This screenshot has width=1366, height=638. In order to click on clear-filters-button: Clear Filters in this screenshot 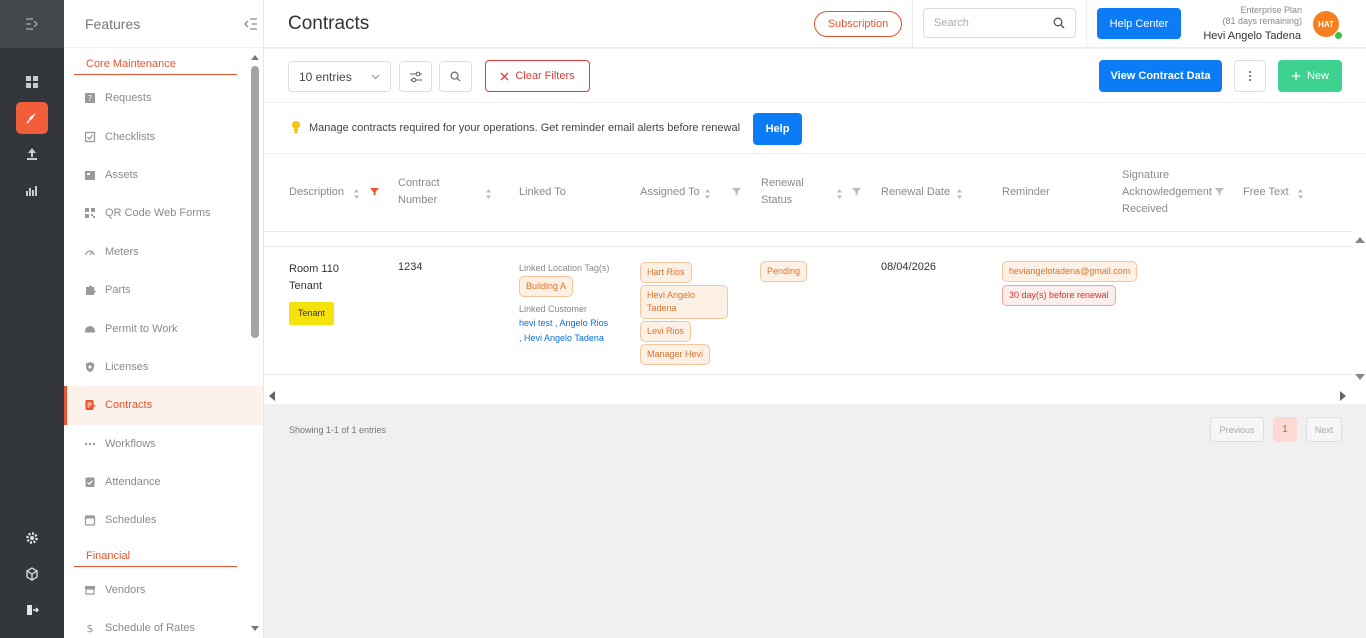, I will do `click(537, 76)`.